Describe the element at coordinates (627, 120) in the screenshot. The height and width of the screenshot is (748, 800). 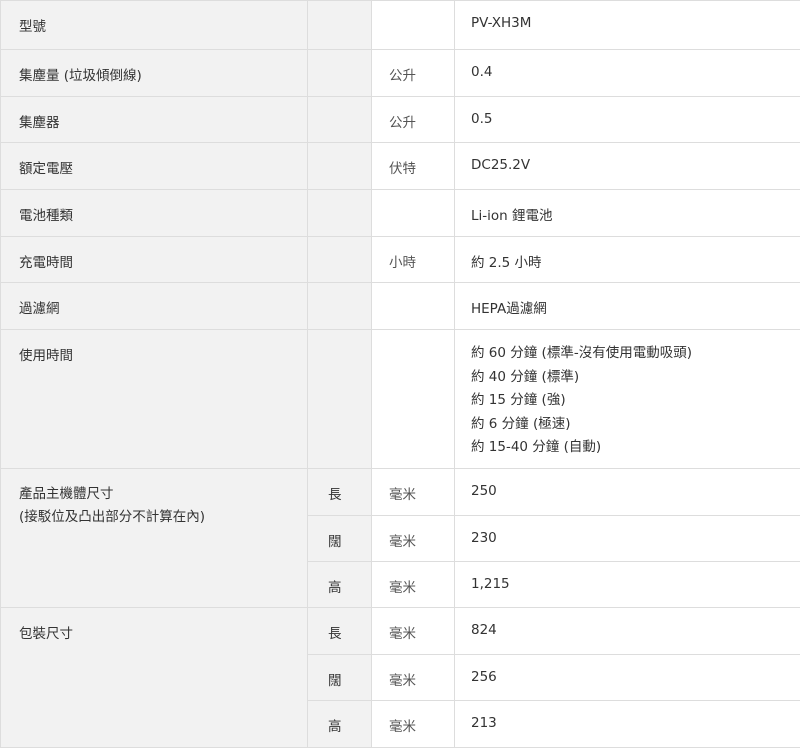
I see `spec-value: 0.5` at that location.